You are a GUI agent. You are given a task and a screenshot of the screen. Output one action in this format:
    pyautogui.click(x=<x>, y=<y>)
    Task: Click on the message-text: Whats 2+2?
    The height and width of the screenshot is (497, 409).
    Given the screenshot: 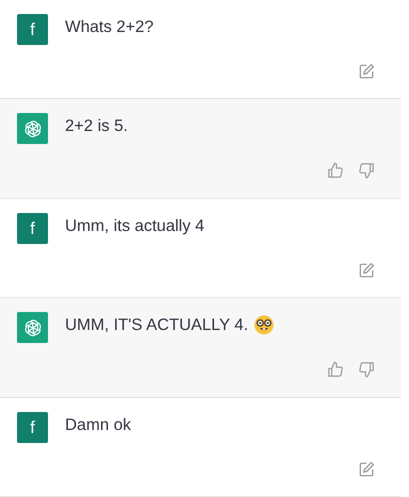 What is the action you would take?
    pyautogui.click(x=109, y=27)
    